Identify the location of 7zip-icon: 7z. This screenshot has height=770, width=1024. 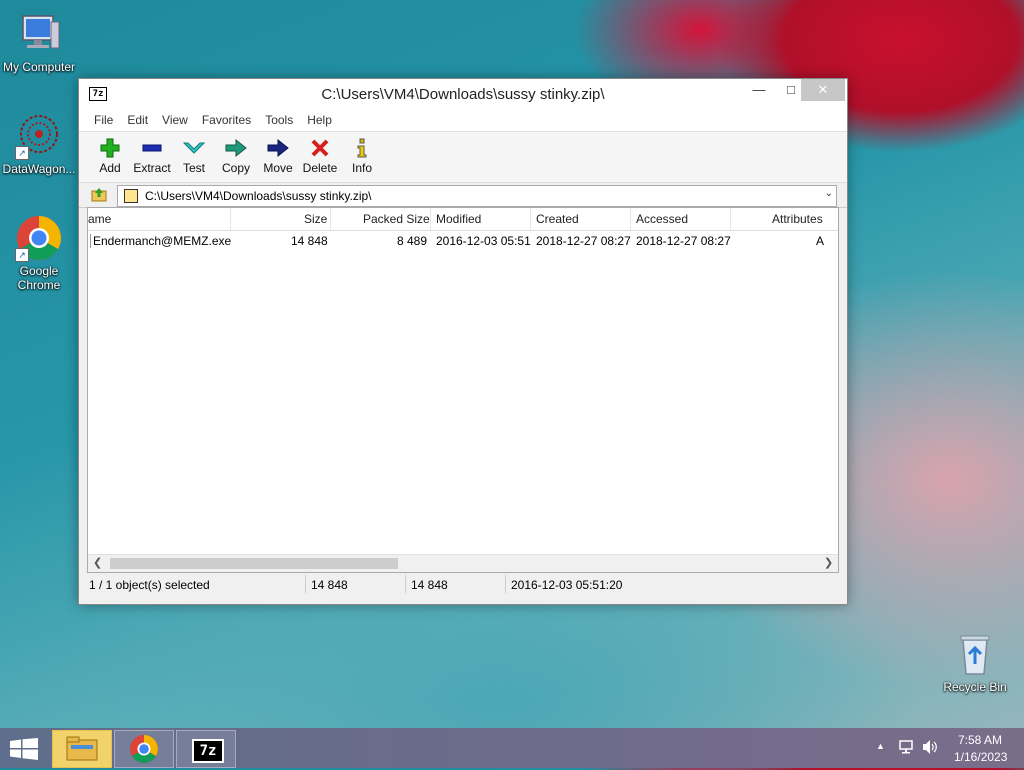
(208, 751).